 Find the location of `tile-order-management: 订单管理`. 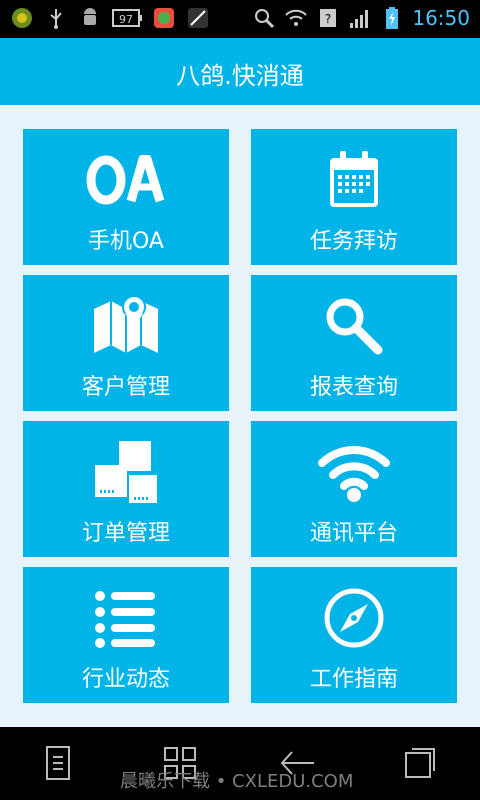

tile-order-management: 订单管理 is located at coordinates (126, 489).